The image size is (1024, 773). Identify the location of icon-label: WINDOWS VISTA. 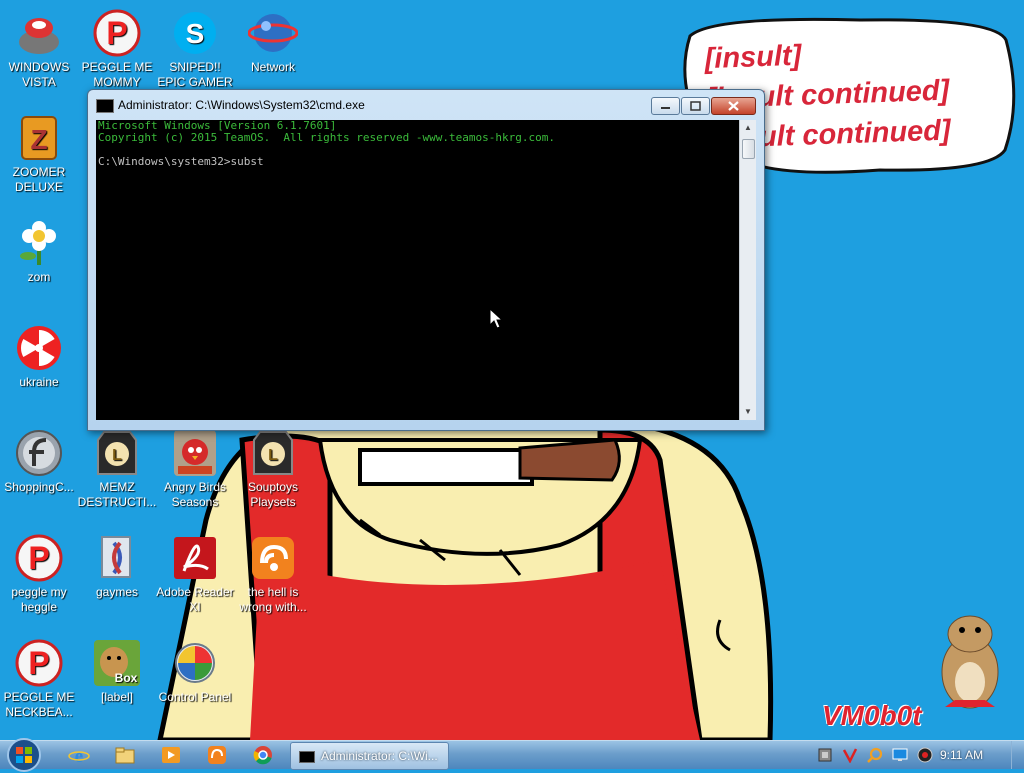
(39, 74).